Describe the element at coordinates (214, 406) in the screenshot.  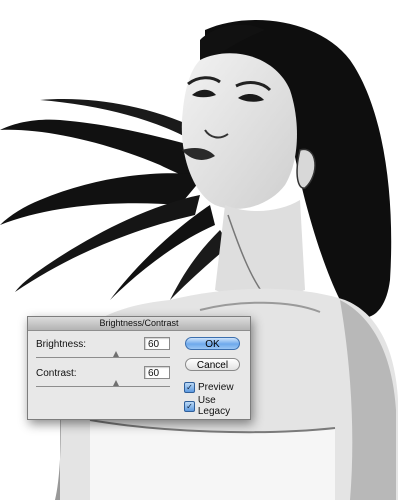
I see `use-legacy-label: Use Legacy` at that location.